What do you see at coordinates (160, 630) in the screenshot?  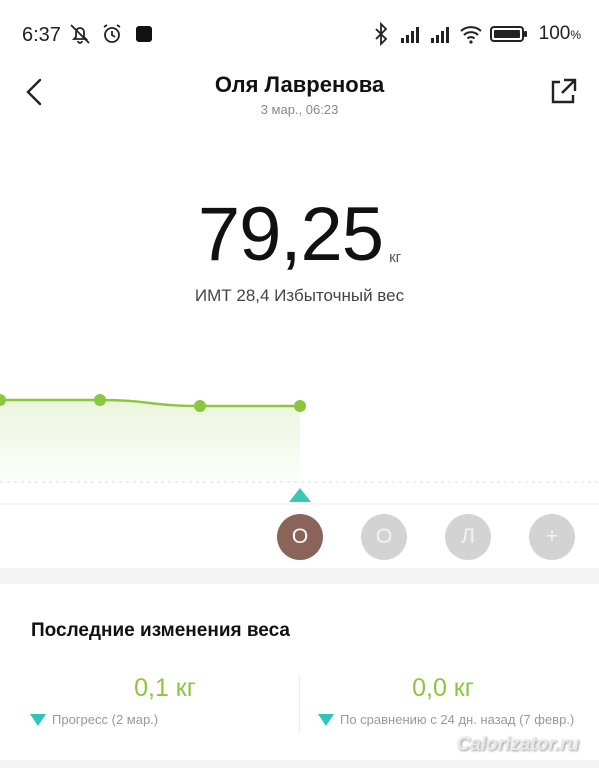 I see `recent-changes-title: Последние изменения веса` at bounding box center [160, 630].